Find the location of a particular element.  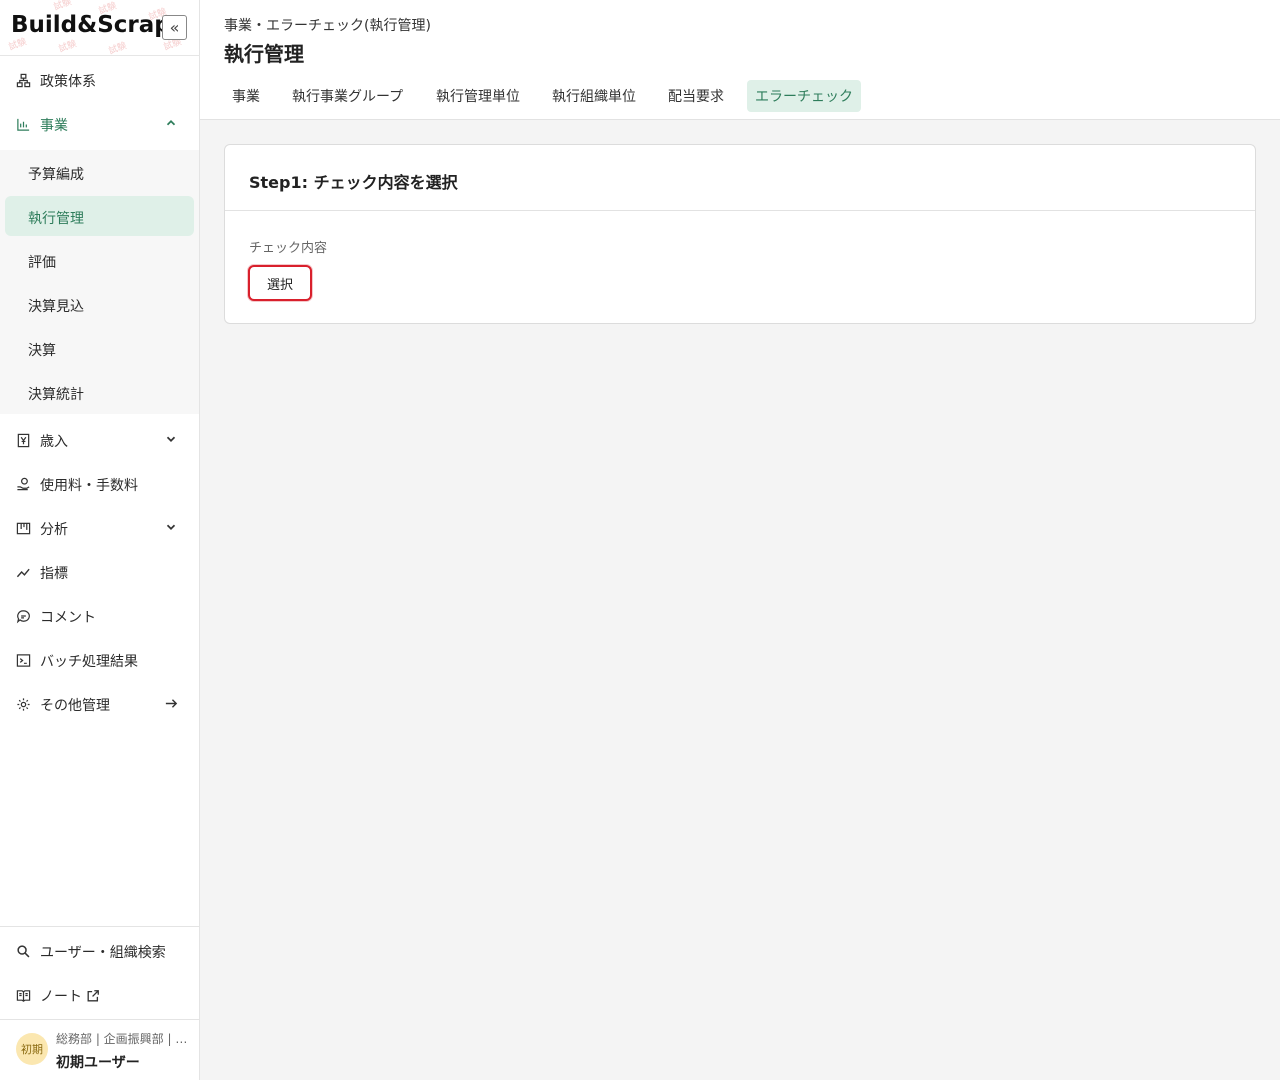

sidebar-subitem-label: 決算見込 is located at coordinates (56, 307).